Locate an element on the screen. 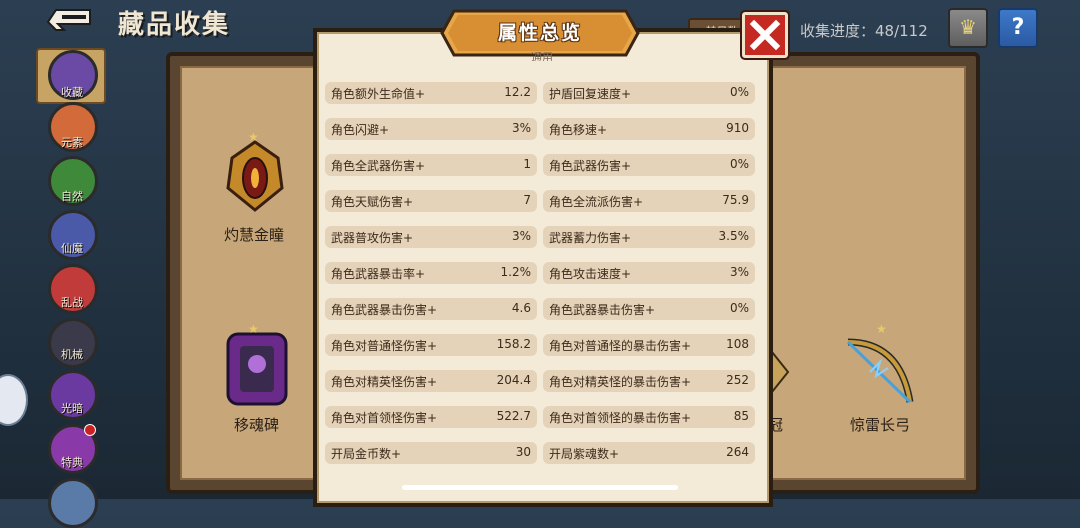 The height and width of the screenshot is (528, 1080). sidebar-item-label: 乱战 is located at coordinates (72, 302).